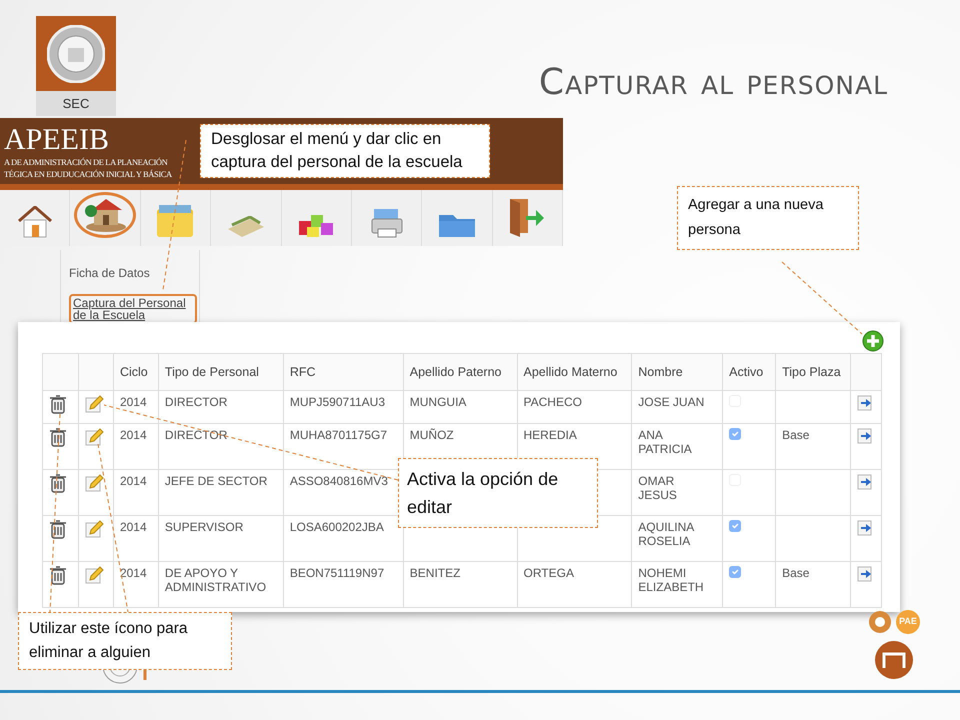  Describe the element at coordinates (221, 539) in the screenshot. I see `table-cell: SUPERVISOR` at that location.